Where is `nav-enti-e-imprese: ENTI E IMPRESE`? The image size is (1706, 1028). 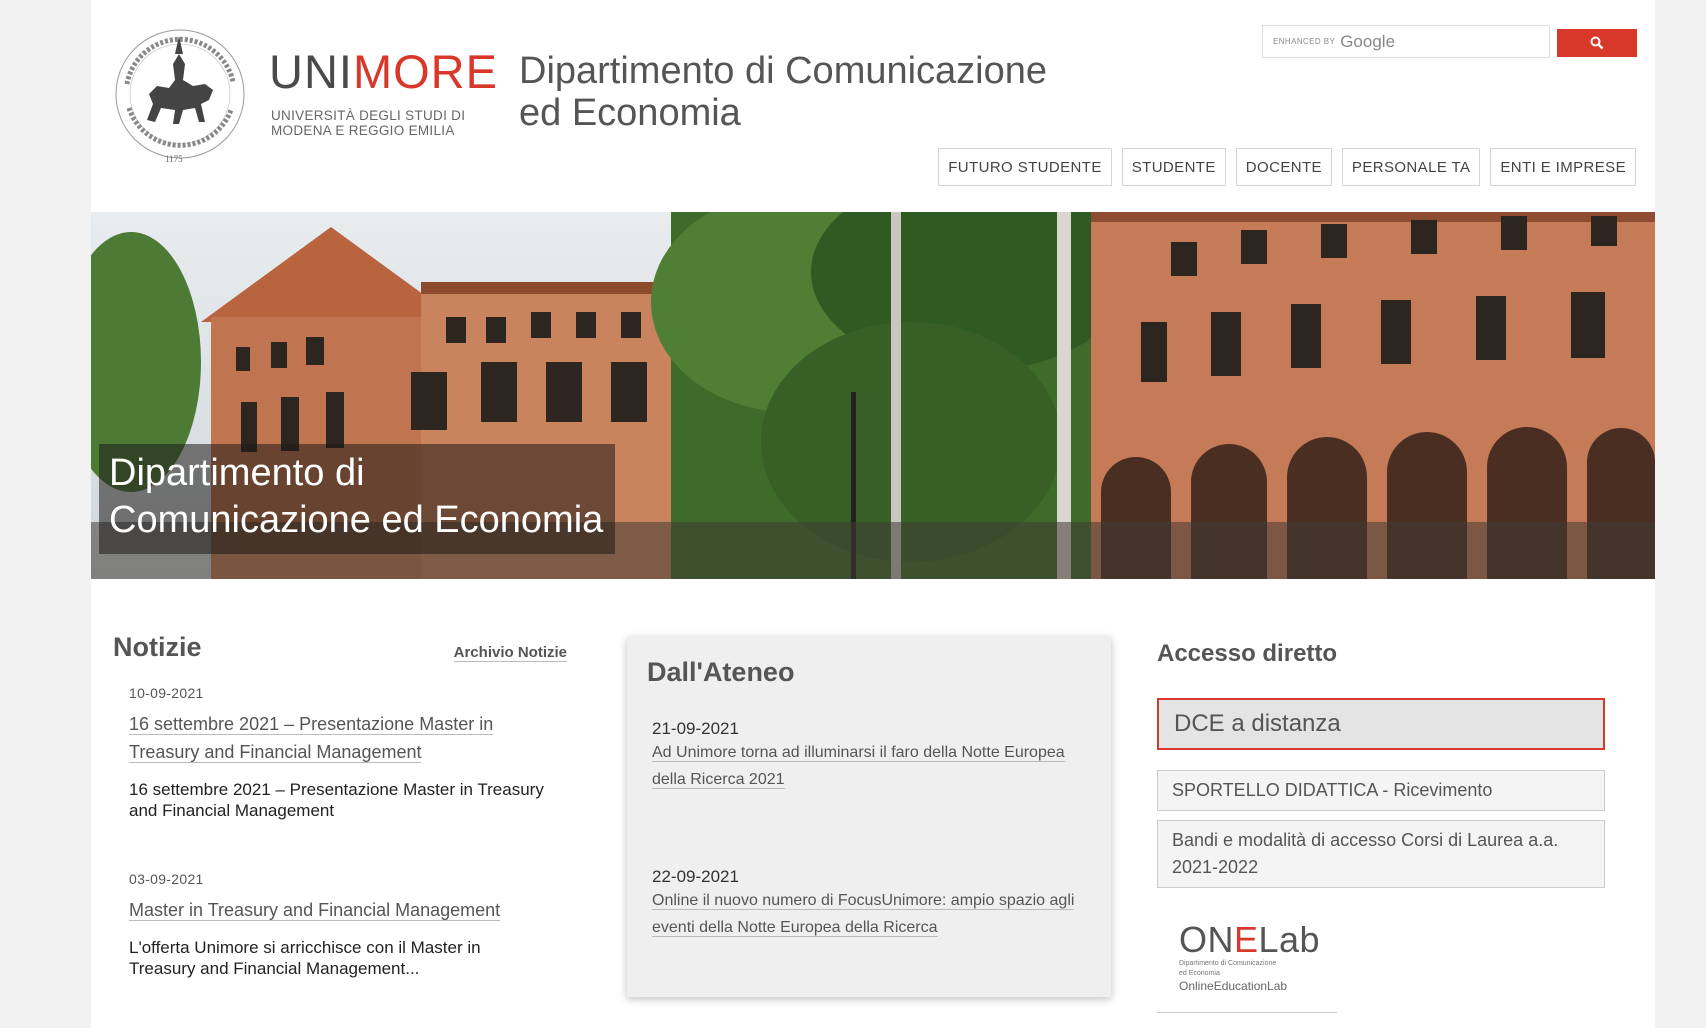 nav-enti-e-imprese: ENTI E IMPRESE is located at coordinates (1563, 167).